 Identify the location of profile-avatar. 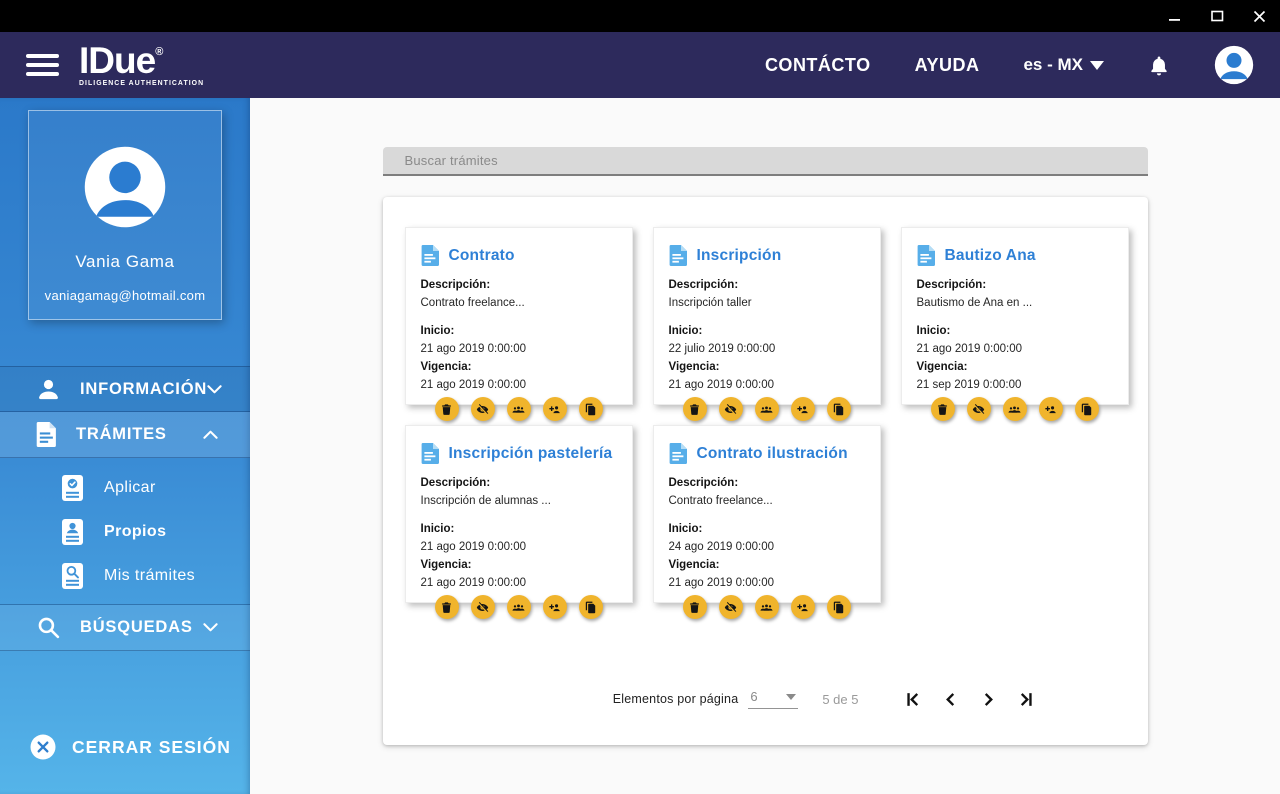
(125, 187).